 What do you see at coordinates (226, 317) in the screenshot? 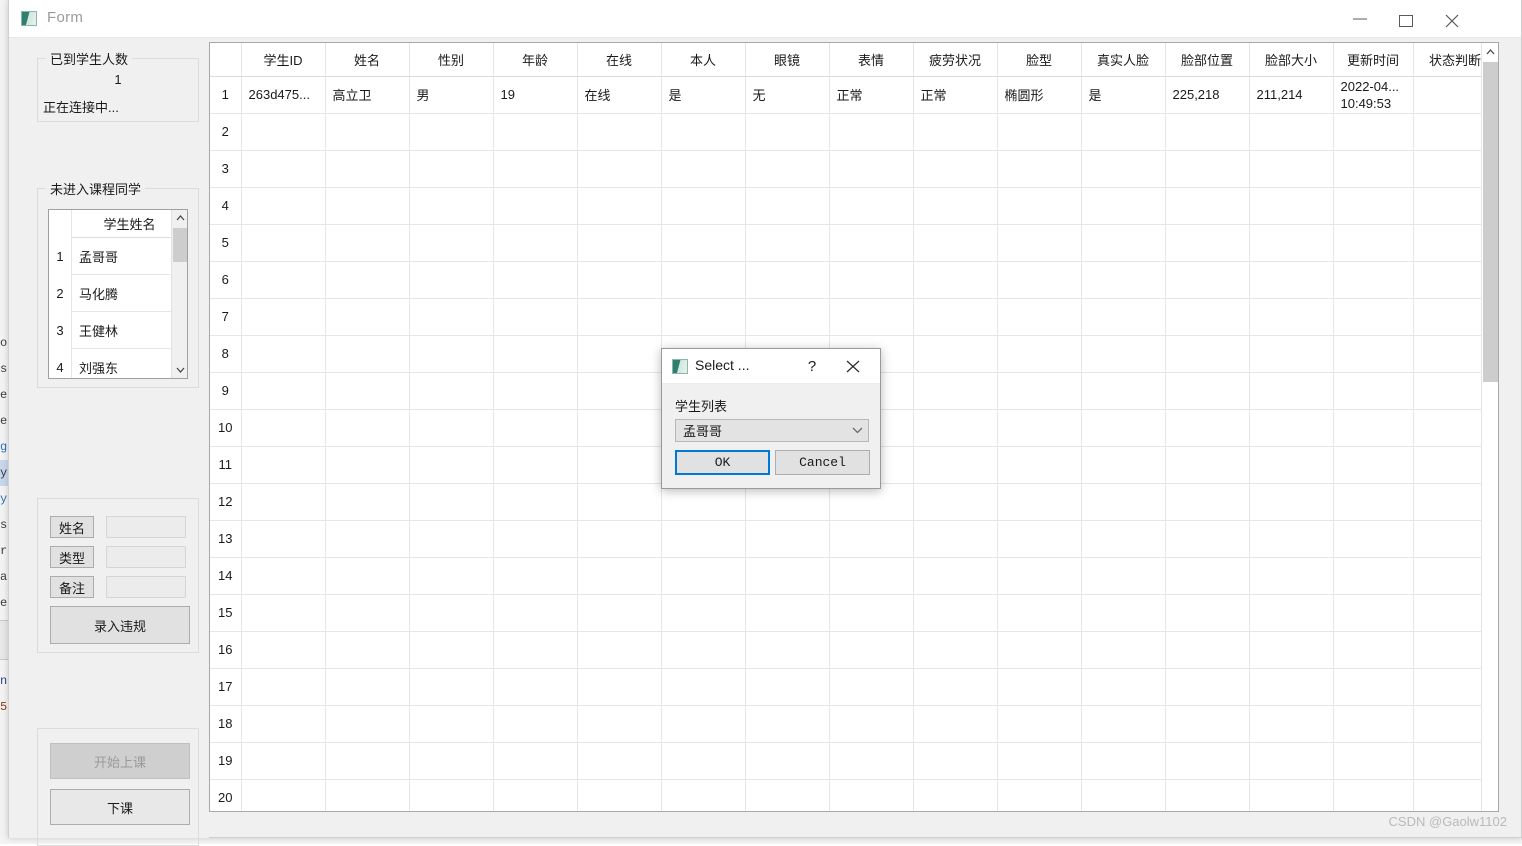
I see `row-header: 7` at bounding box center [226, 317].